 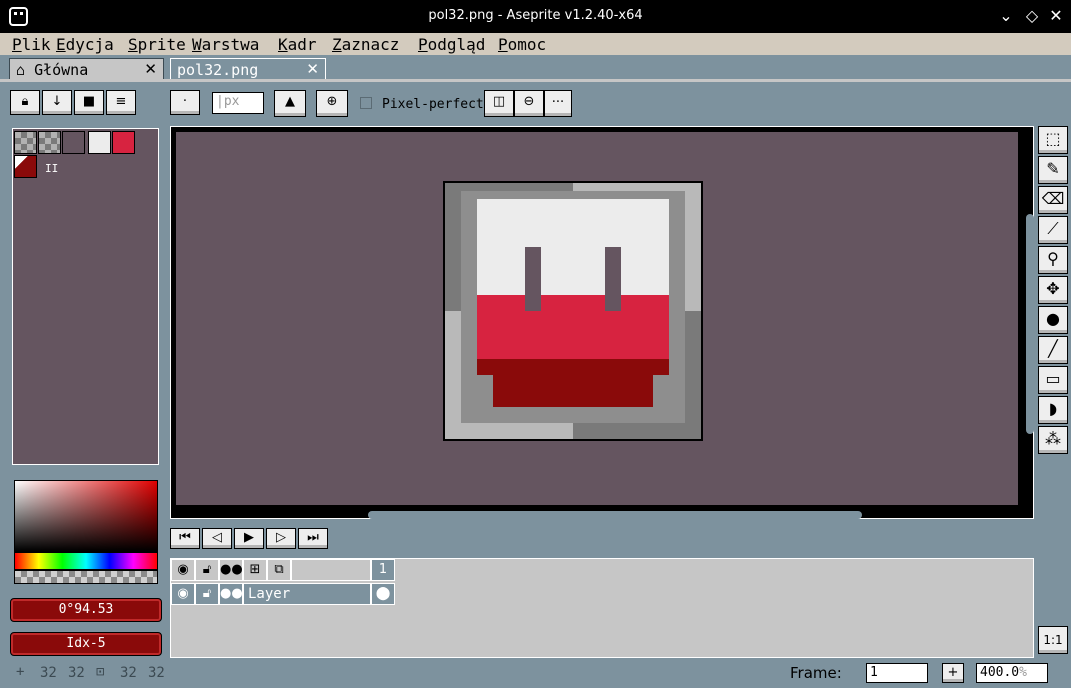 What do you see at coordinates (499, 103) in the screenshot?
I see `symmetry-vertical-button: ◫` at bounding box center [499, 103].